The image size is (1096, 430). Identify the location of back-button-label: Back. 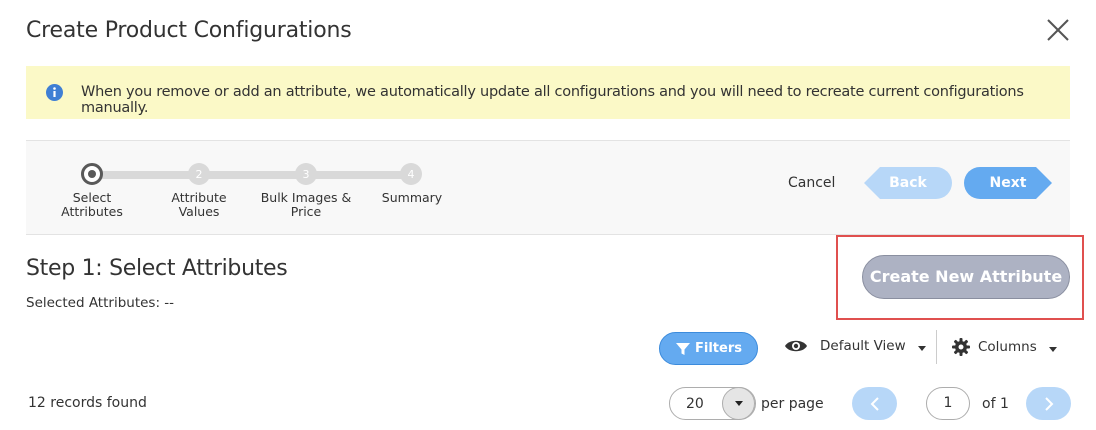
(908, 183).